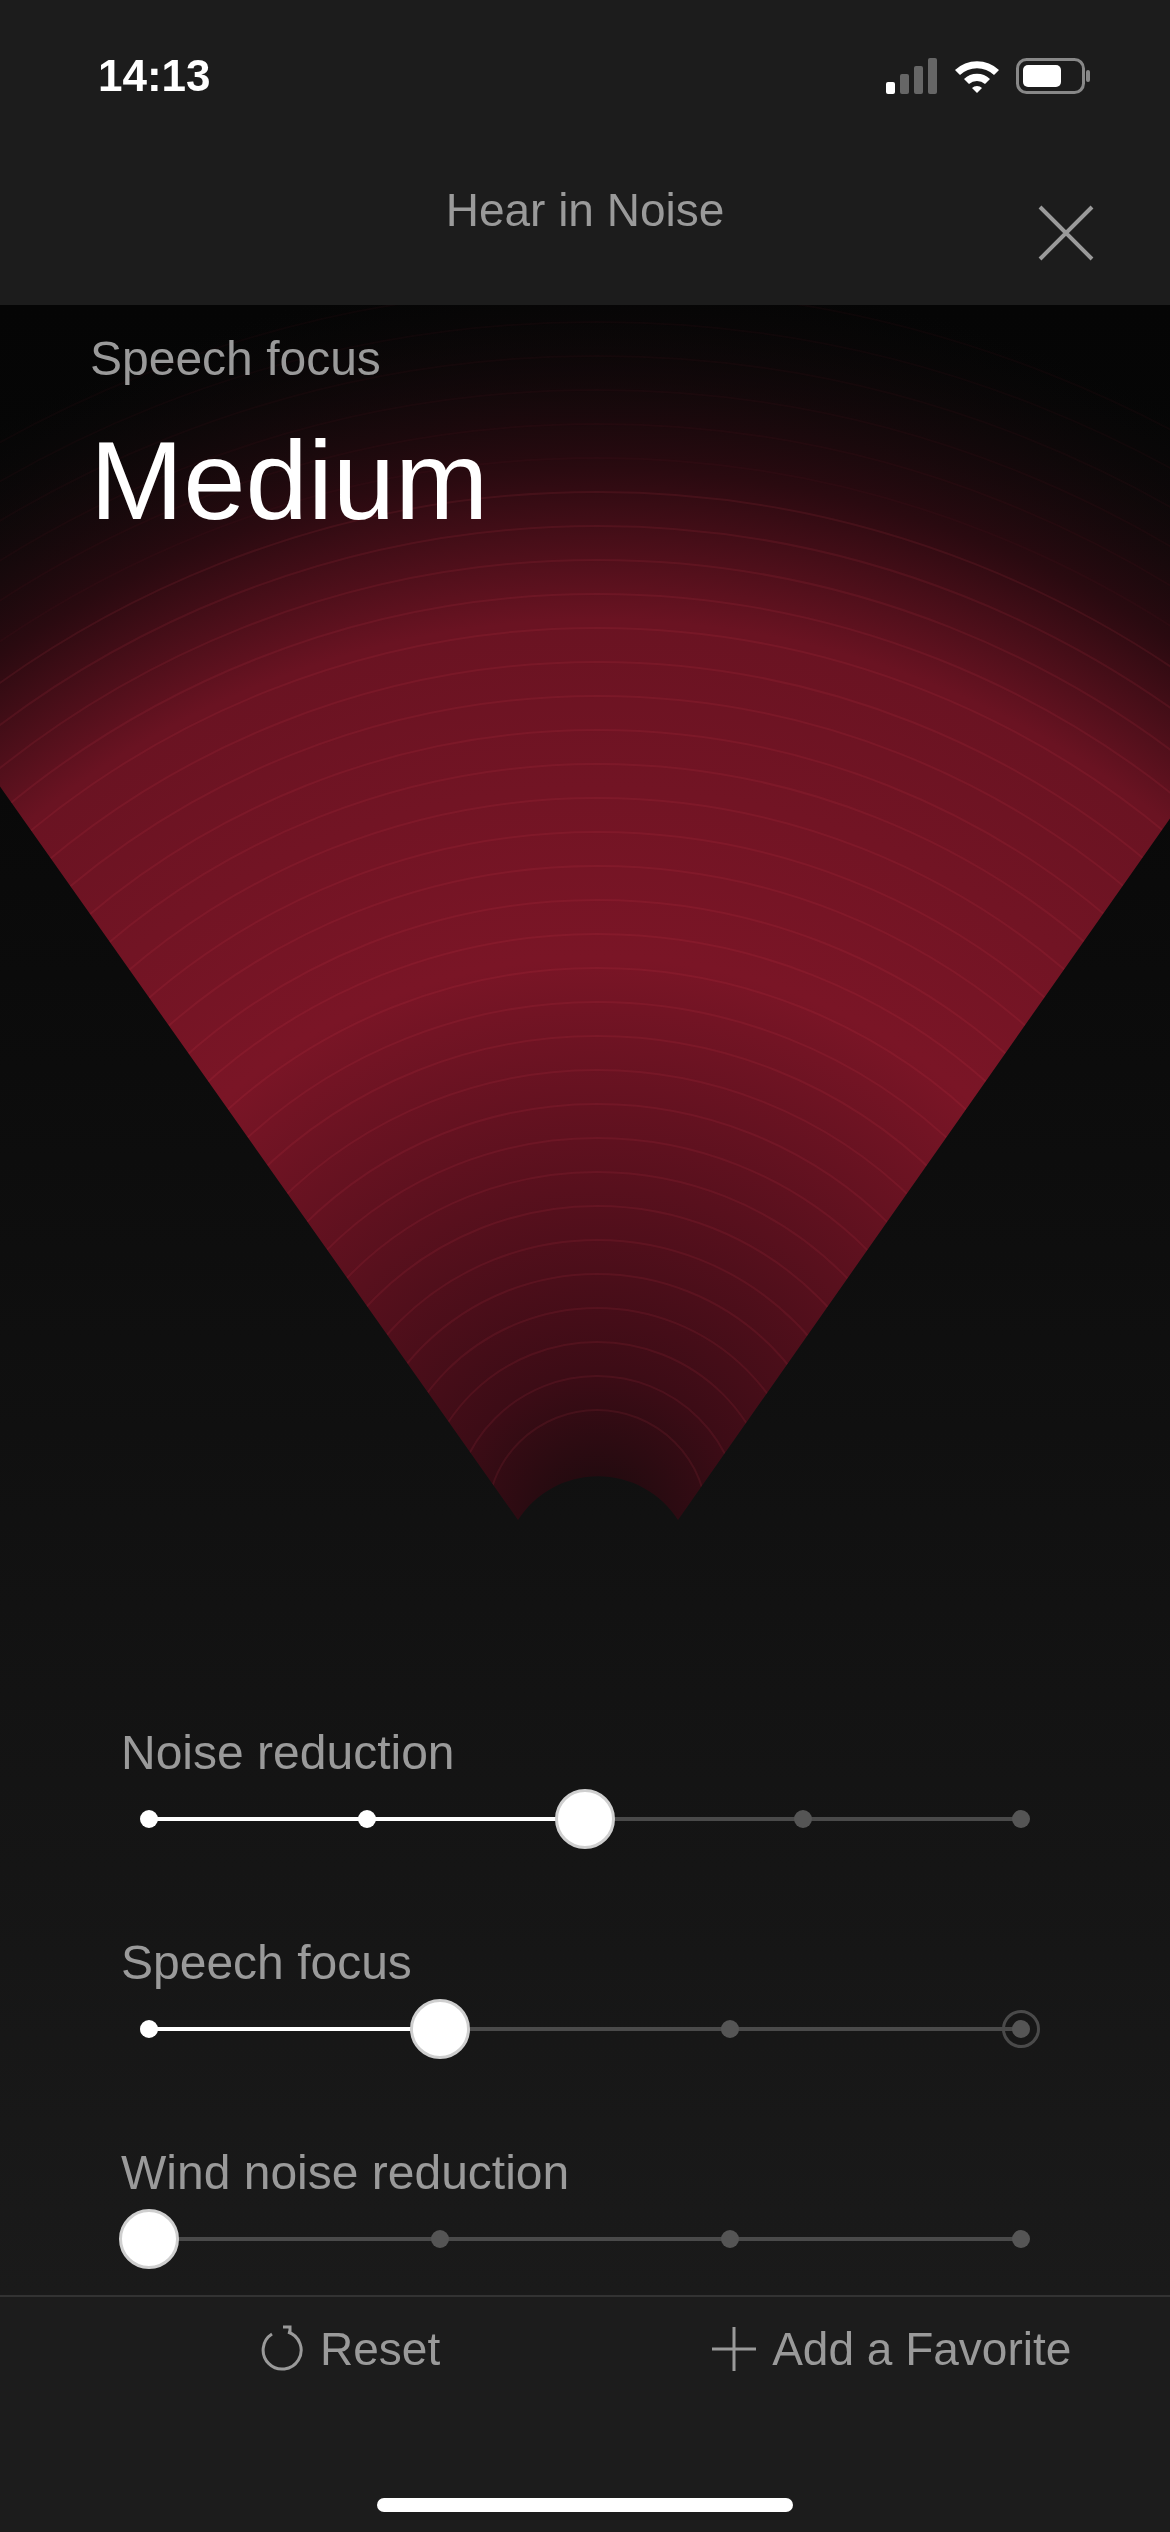 The image size is (1170, 2532). I want to click on step-ring-icon, so click(1021, 2029).